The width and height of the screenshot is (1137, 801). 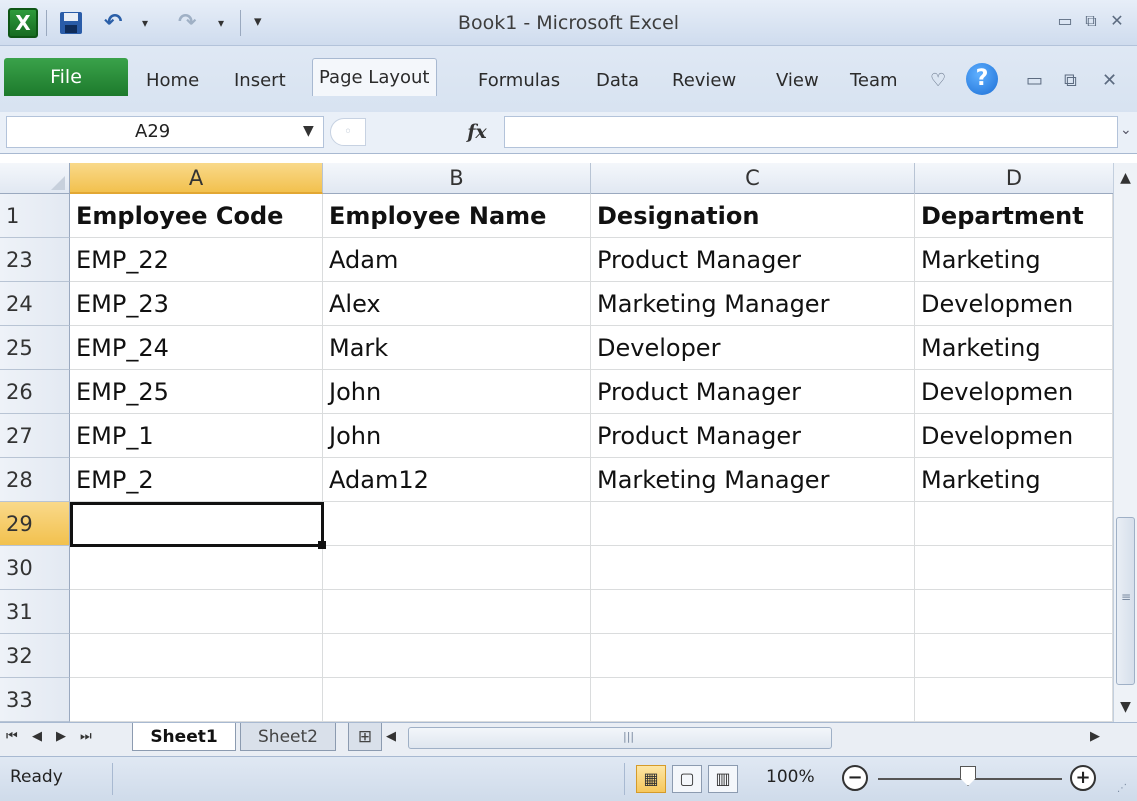 What do you see at coordinates (1095, 736) in the screenshot?
I see `scroll-right-icon: ▶` at bounding box center [1095, 736].